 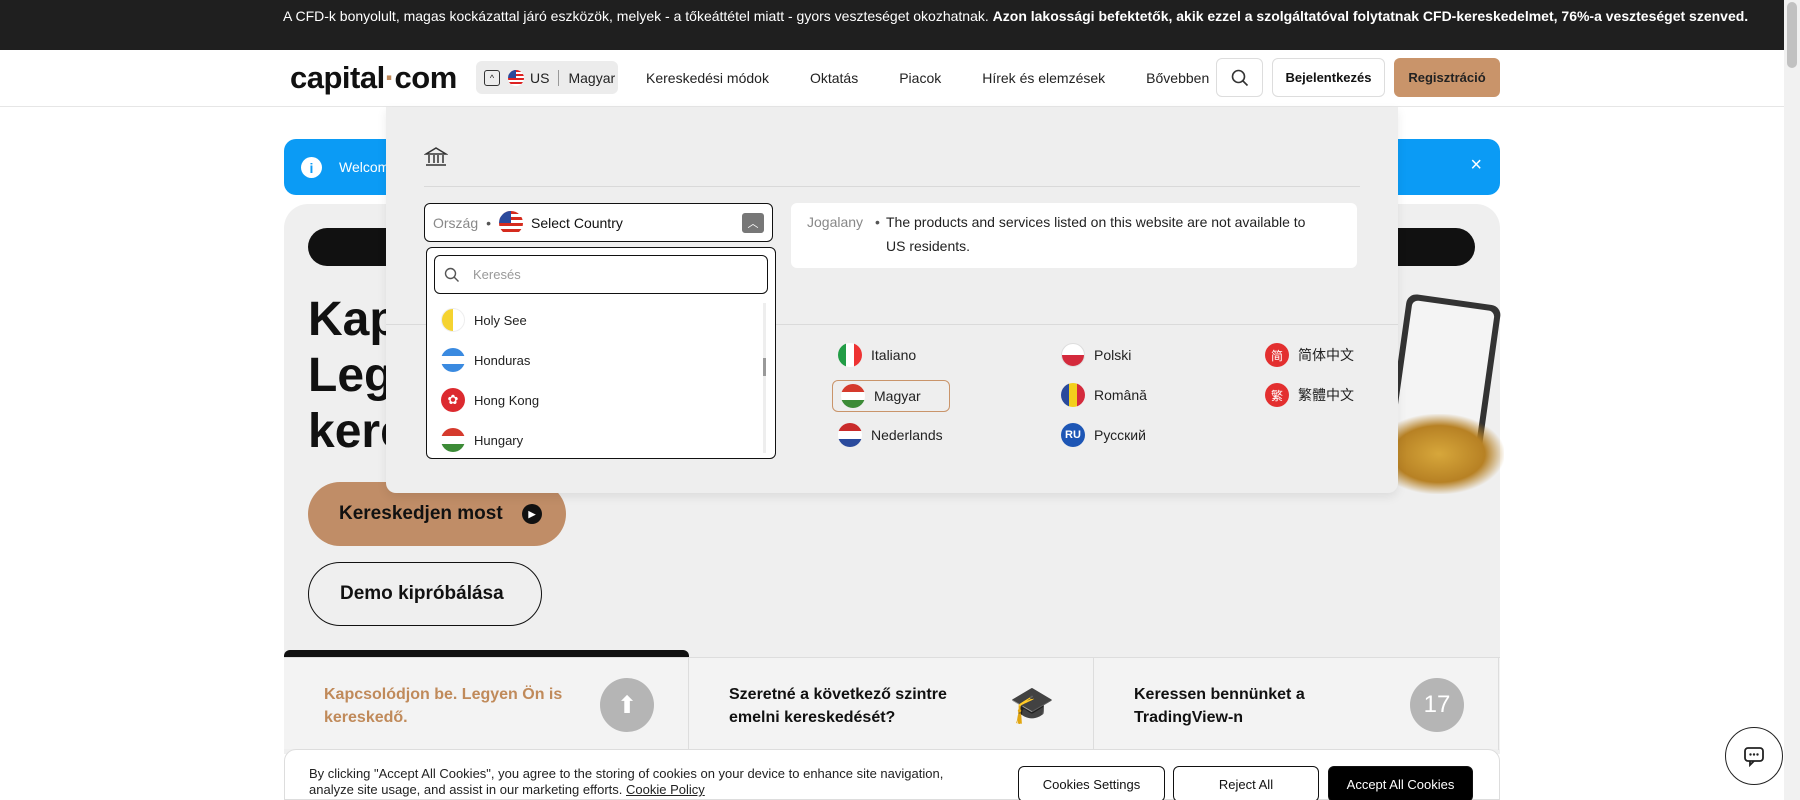 I want to click on close-icon: ×, so click(x=1476, y=165).